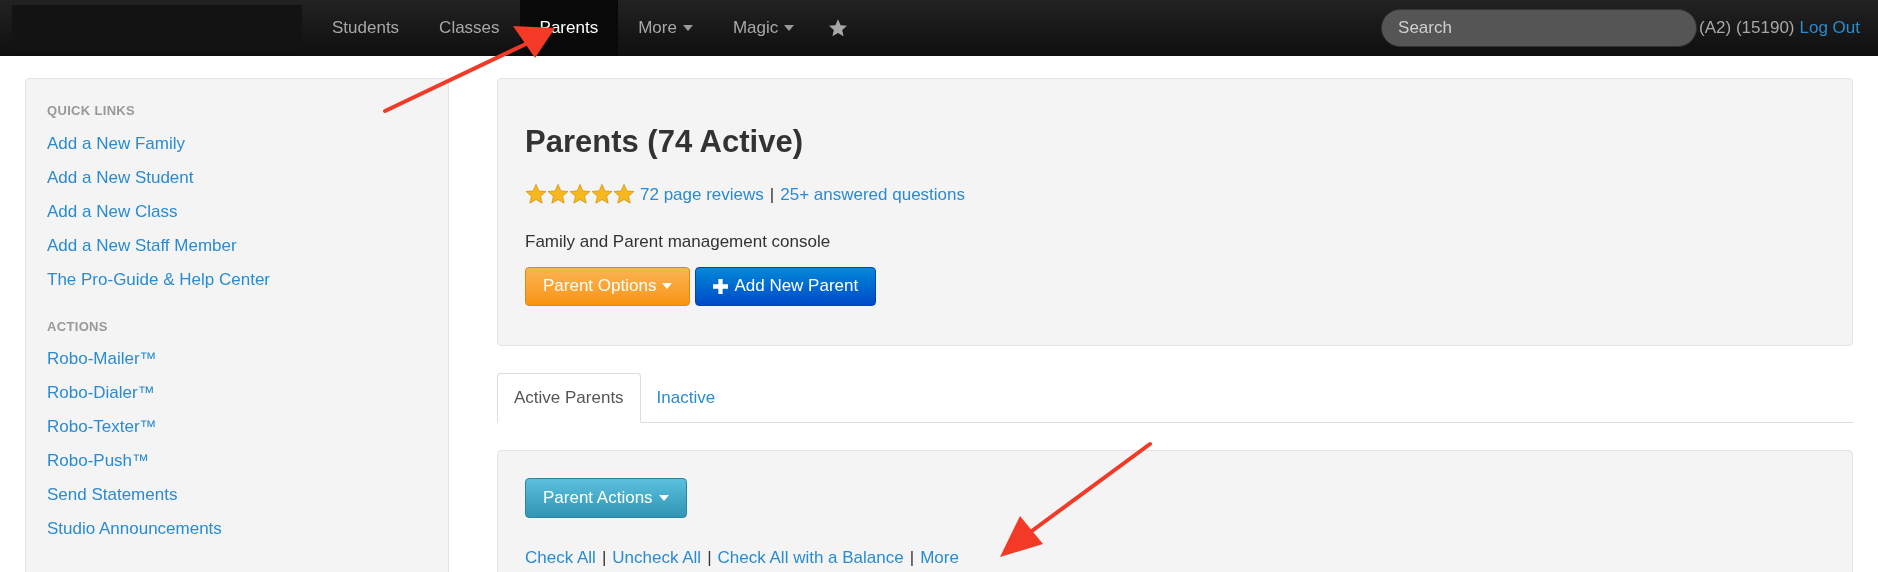 The image size is (1878, 572). I want to click on text-link: 25+ answered questions, so click(872, 194).